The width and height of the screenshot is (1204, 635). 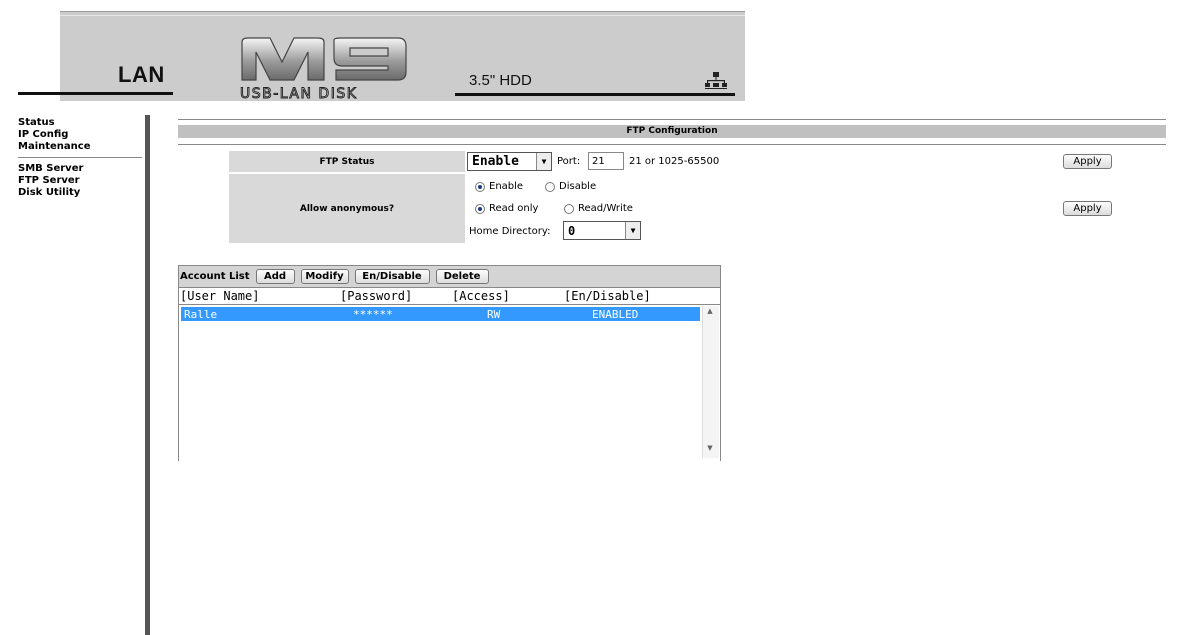 I want to click on home-directory-label: Home Directory:, so click(x=510, y=231).